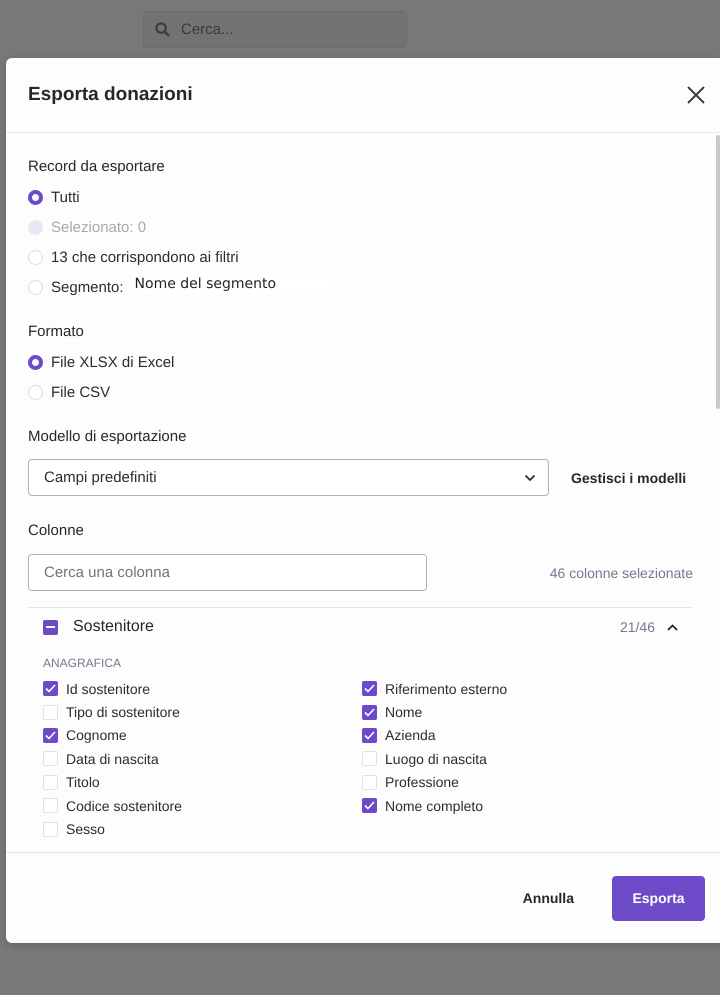 This screenshot has height=995, width=720. I want to click on dialog-title: Esporta donazioni, so click(110, 95).